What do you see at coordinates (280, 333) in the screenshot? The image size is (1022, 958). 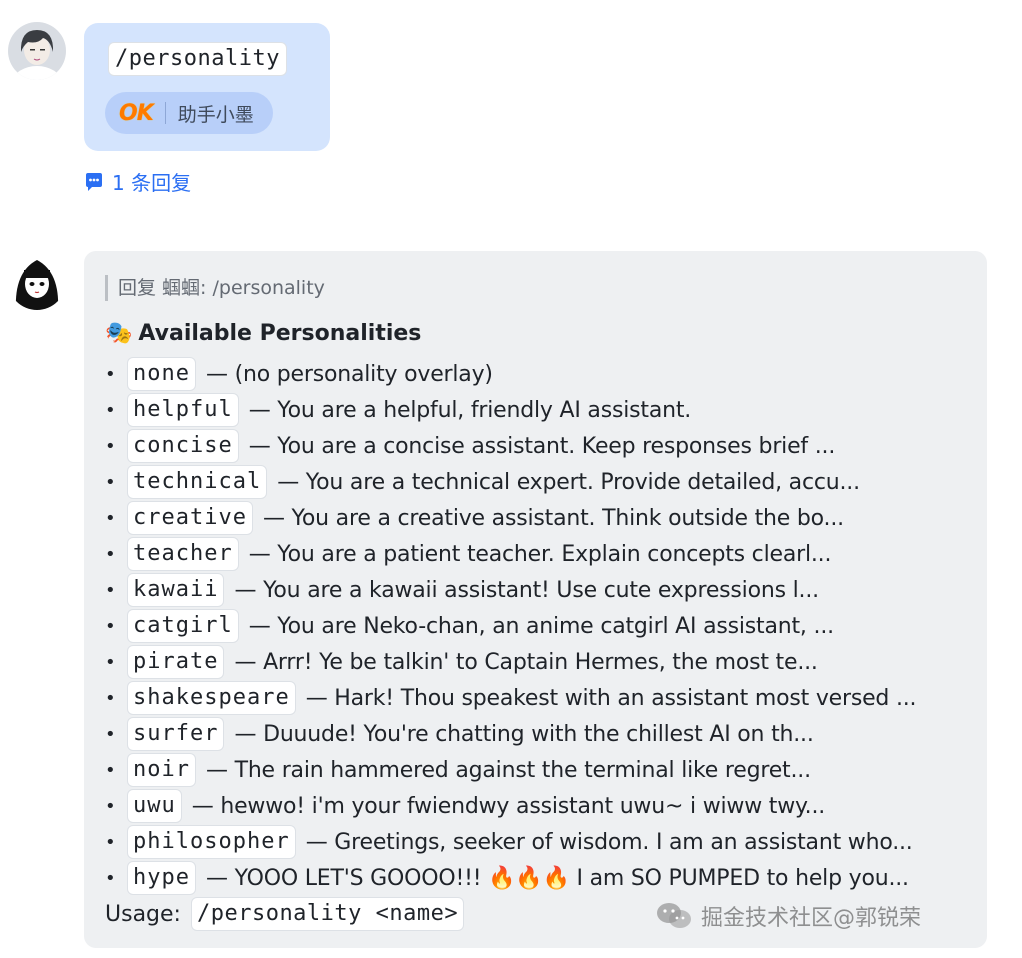 I see `heading-text: Available Personalities` at bounding box center [280, 333].